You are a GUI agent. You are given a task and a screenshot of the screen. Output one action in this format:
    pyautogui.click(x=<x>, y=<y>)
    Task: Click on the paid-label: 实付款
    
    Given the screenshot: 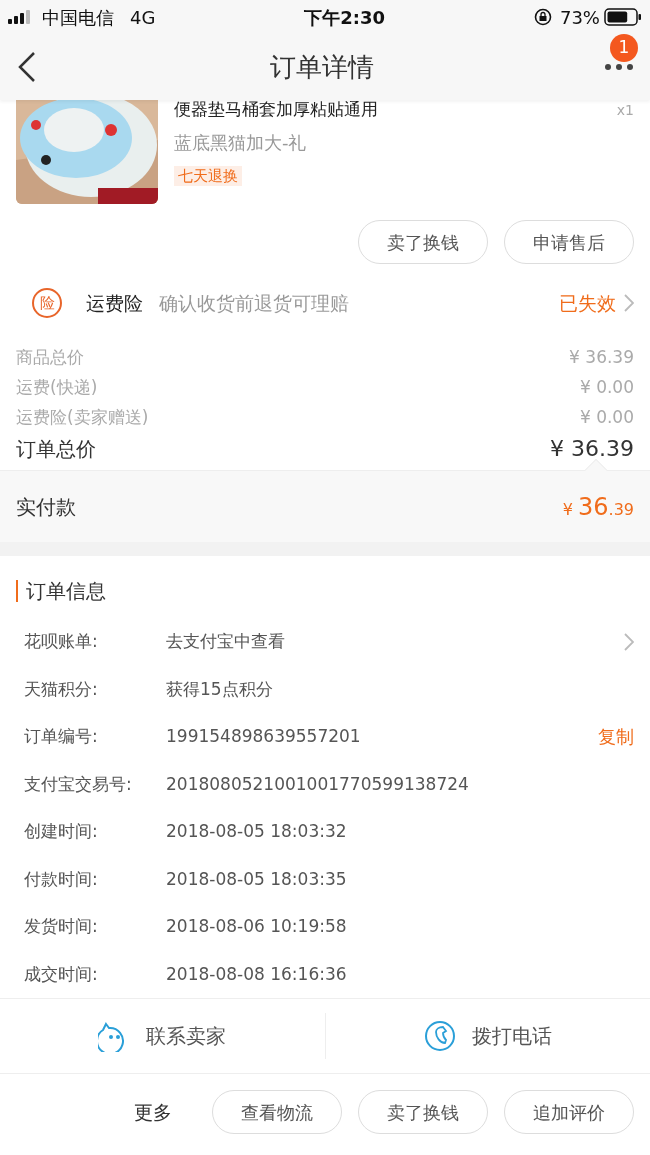 What is the action you would take?
    pyautogui.click(x=46, y=507)
    